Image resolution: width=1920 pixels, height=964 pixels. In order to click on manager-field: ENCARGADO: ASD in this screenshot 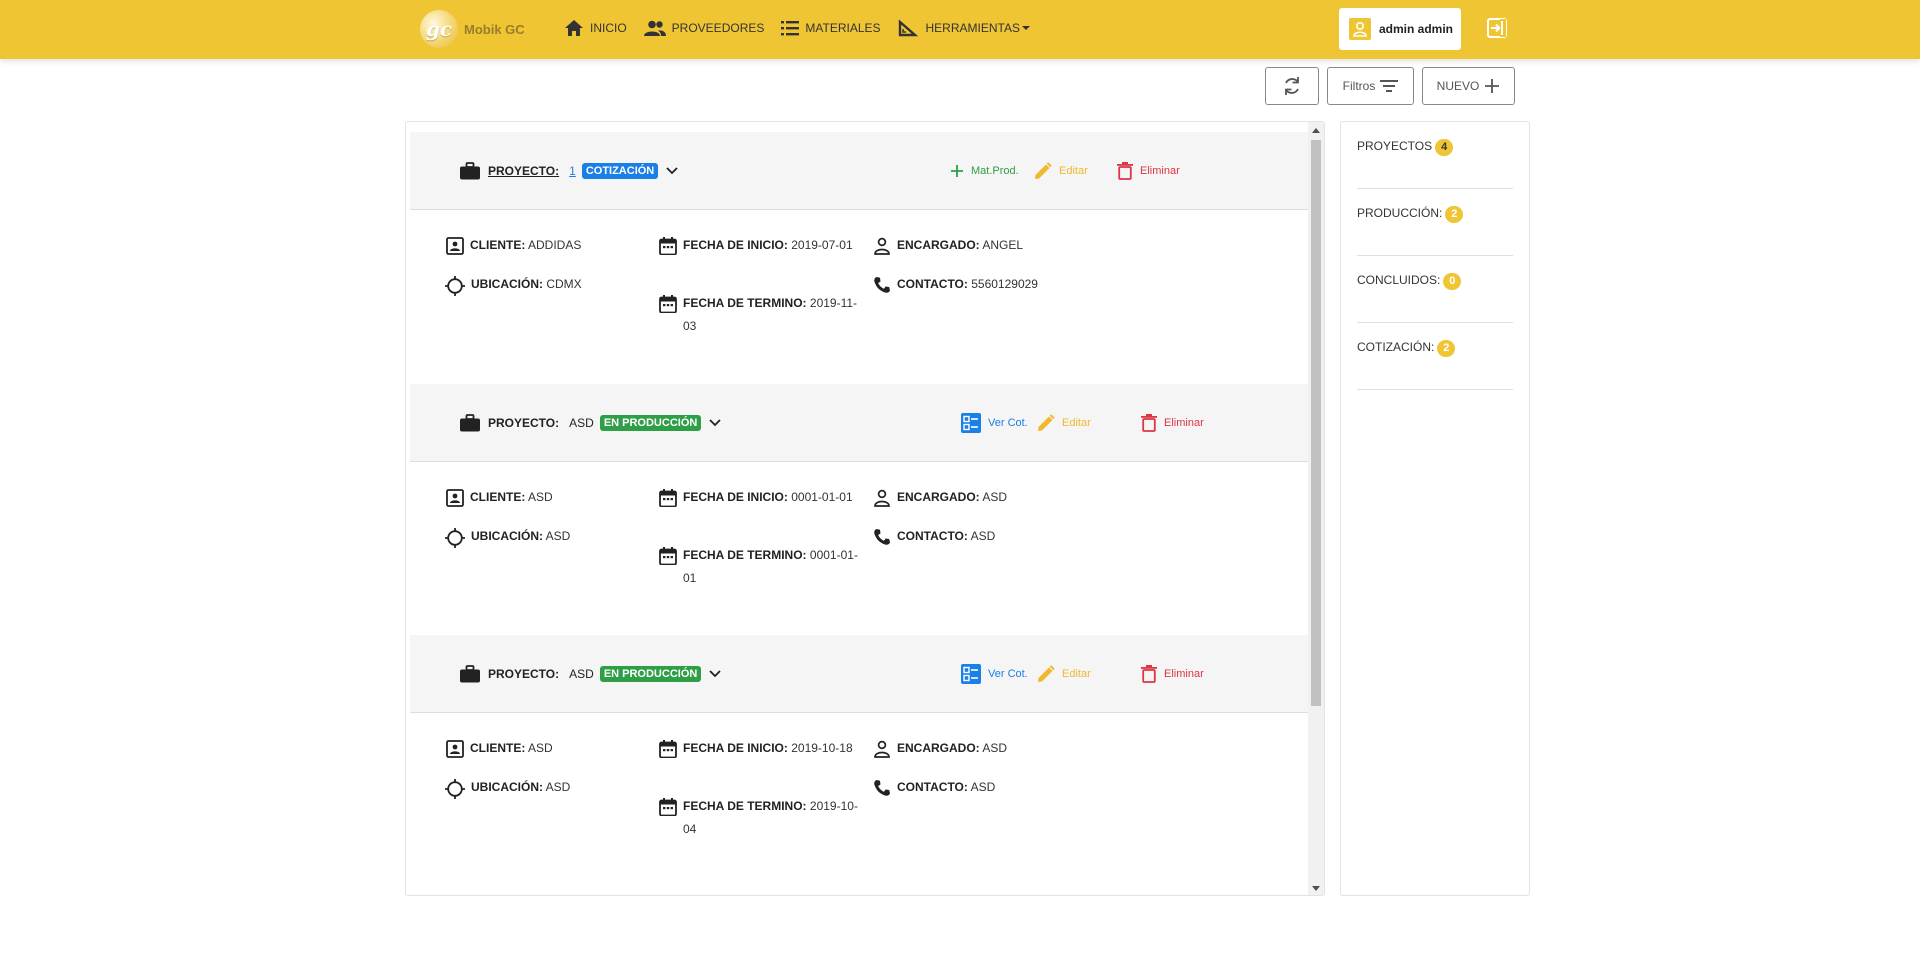, I will do `click(985, 748)`.